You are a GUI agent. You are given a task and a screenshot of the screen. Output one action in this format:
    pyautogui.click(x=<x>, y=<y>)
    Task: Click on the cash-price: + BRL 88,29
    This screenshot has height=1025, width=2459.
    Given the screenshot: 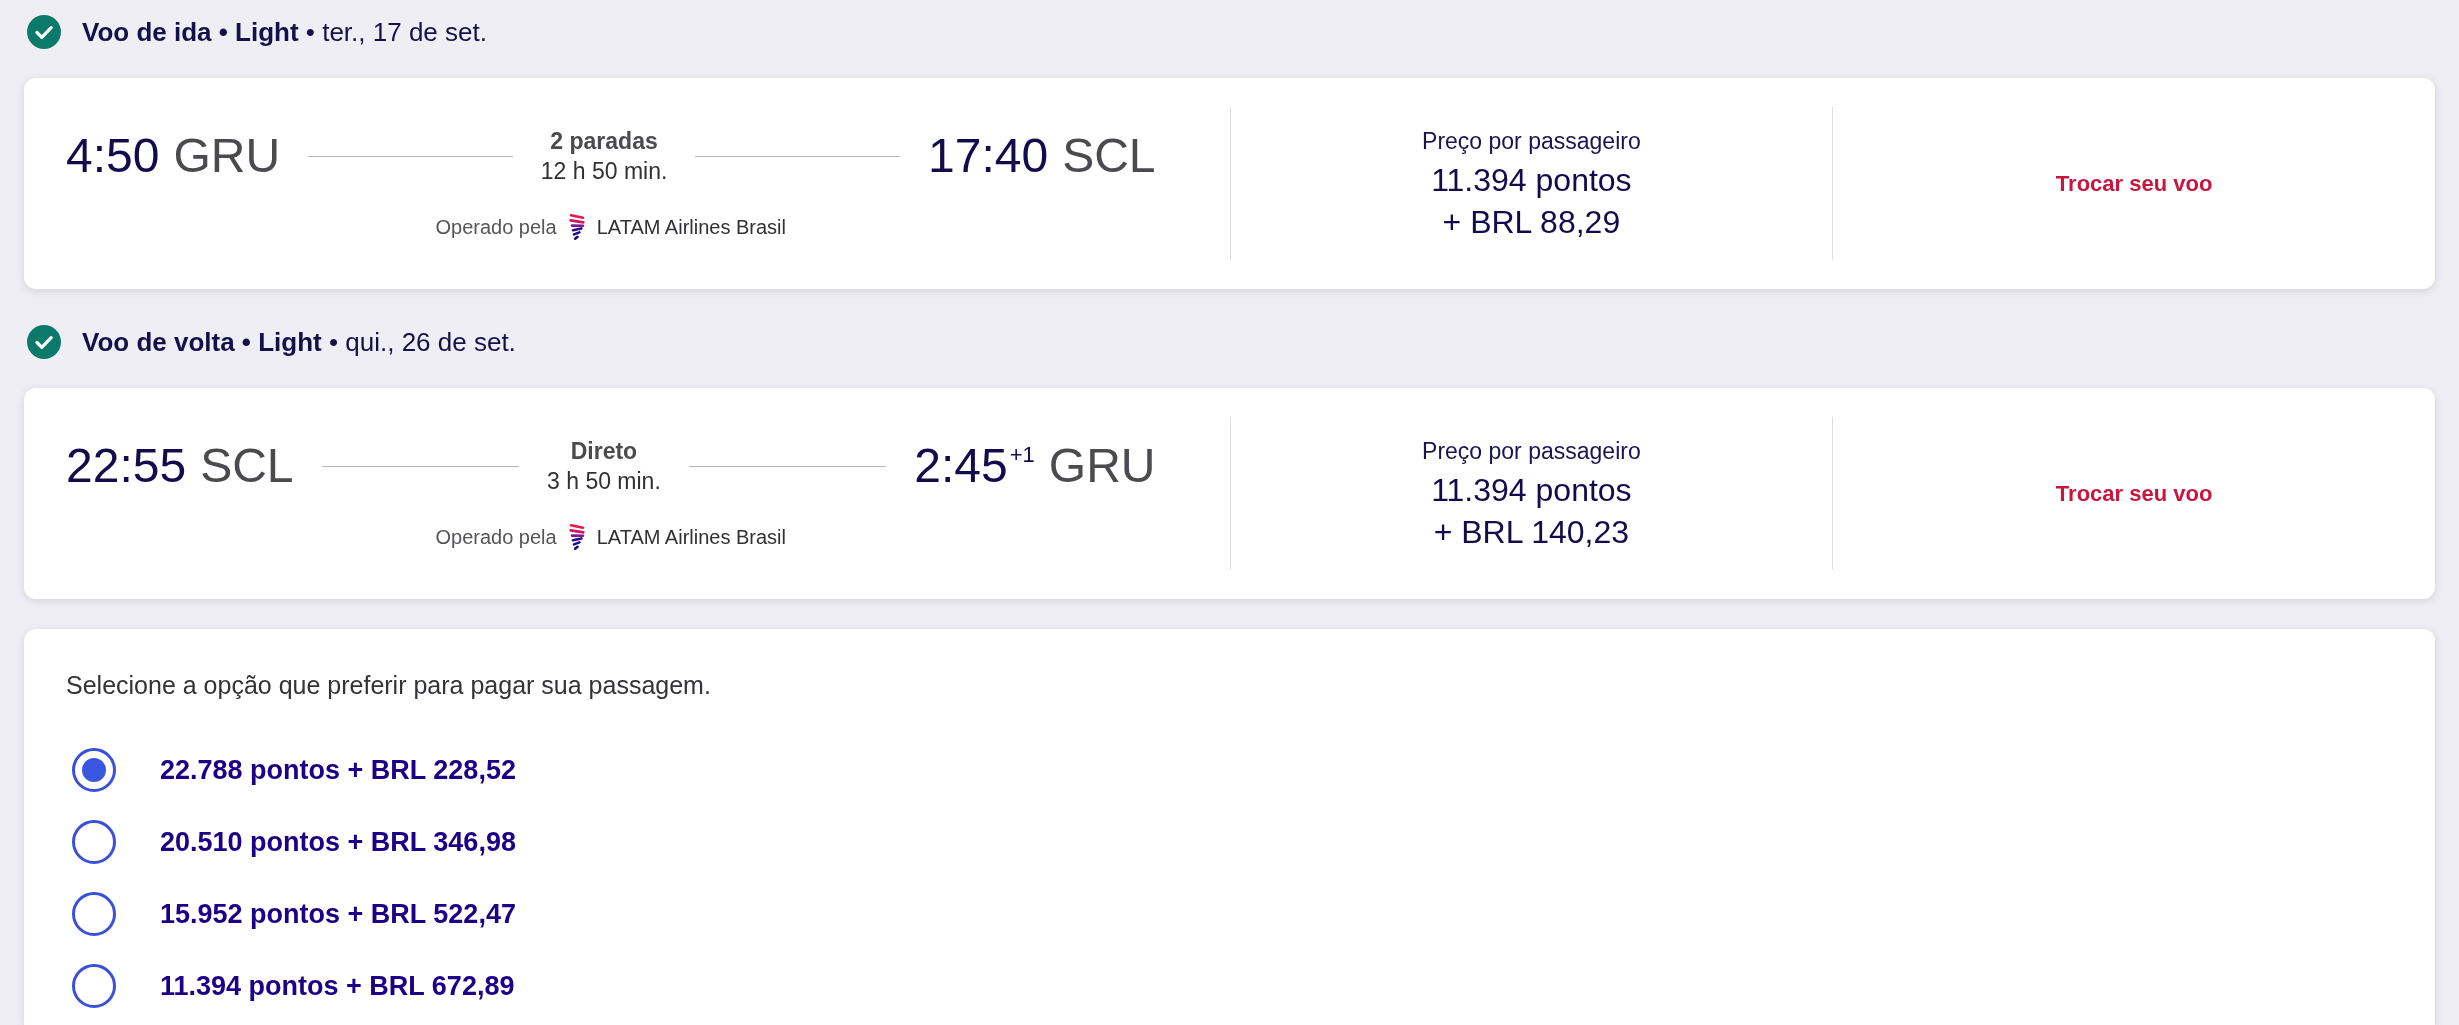 What is the action you would take?
    pyautogui.click(x=1531, y=222)
    